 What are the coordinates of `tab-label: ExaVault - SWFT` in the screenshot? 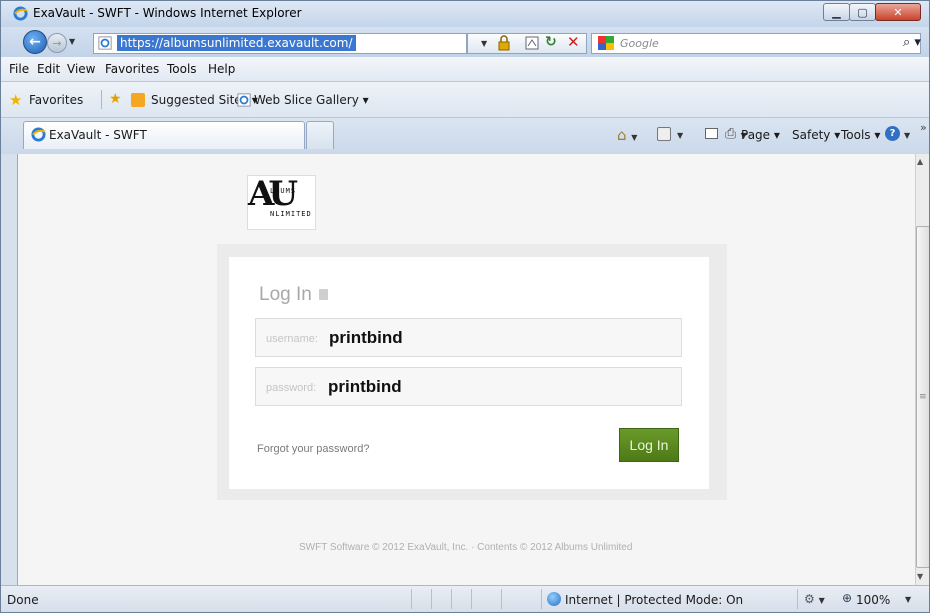 It's located at (98, 135).